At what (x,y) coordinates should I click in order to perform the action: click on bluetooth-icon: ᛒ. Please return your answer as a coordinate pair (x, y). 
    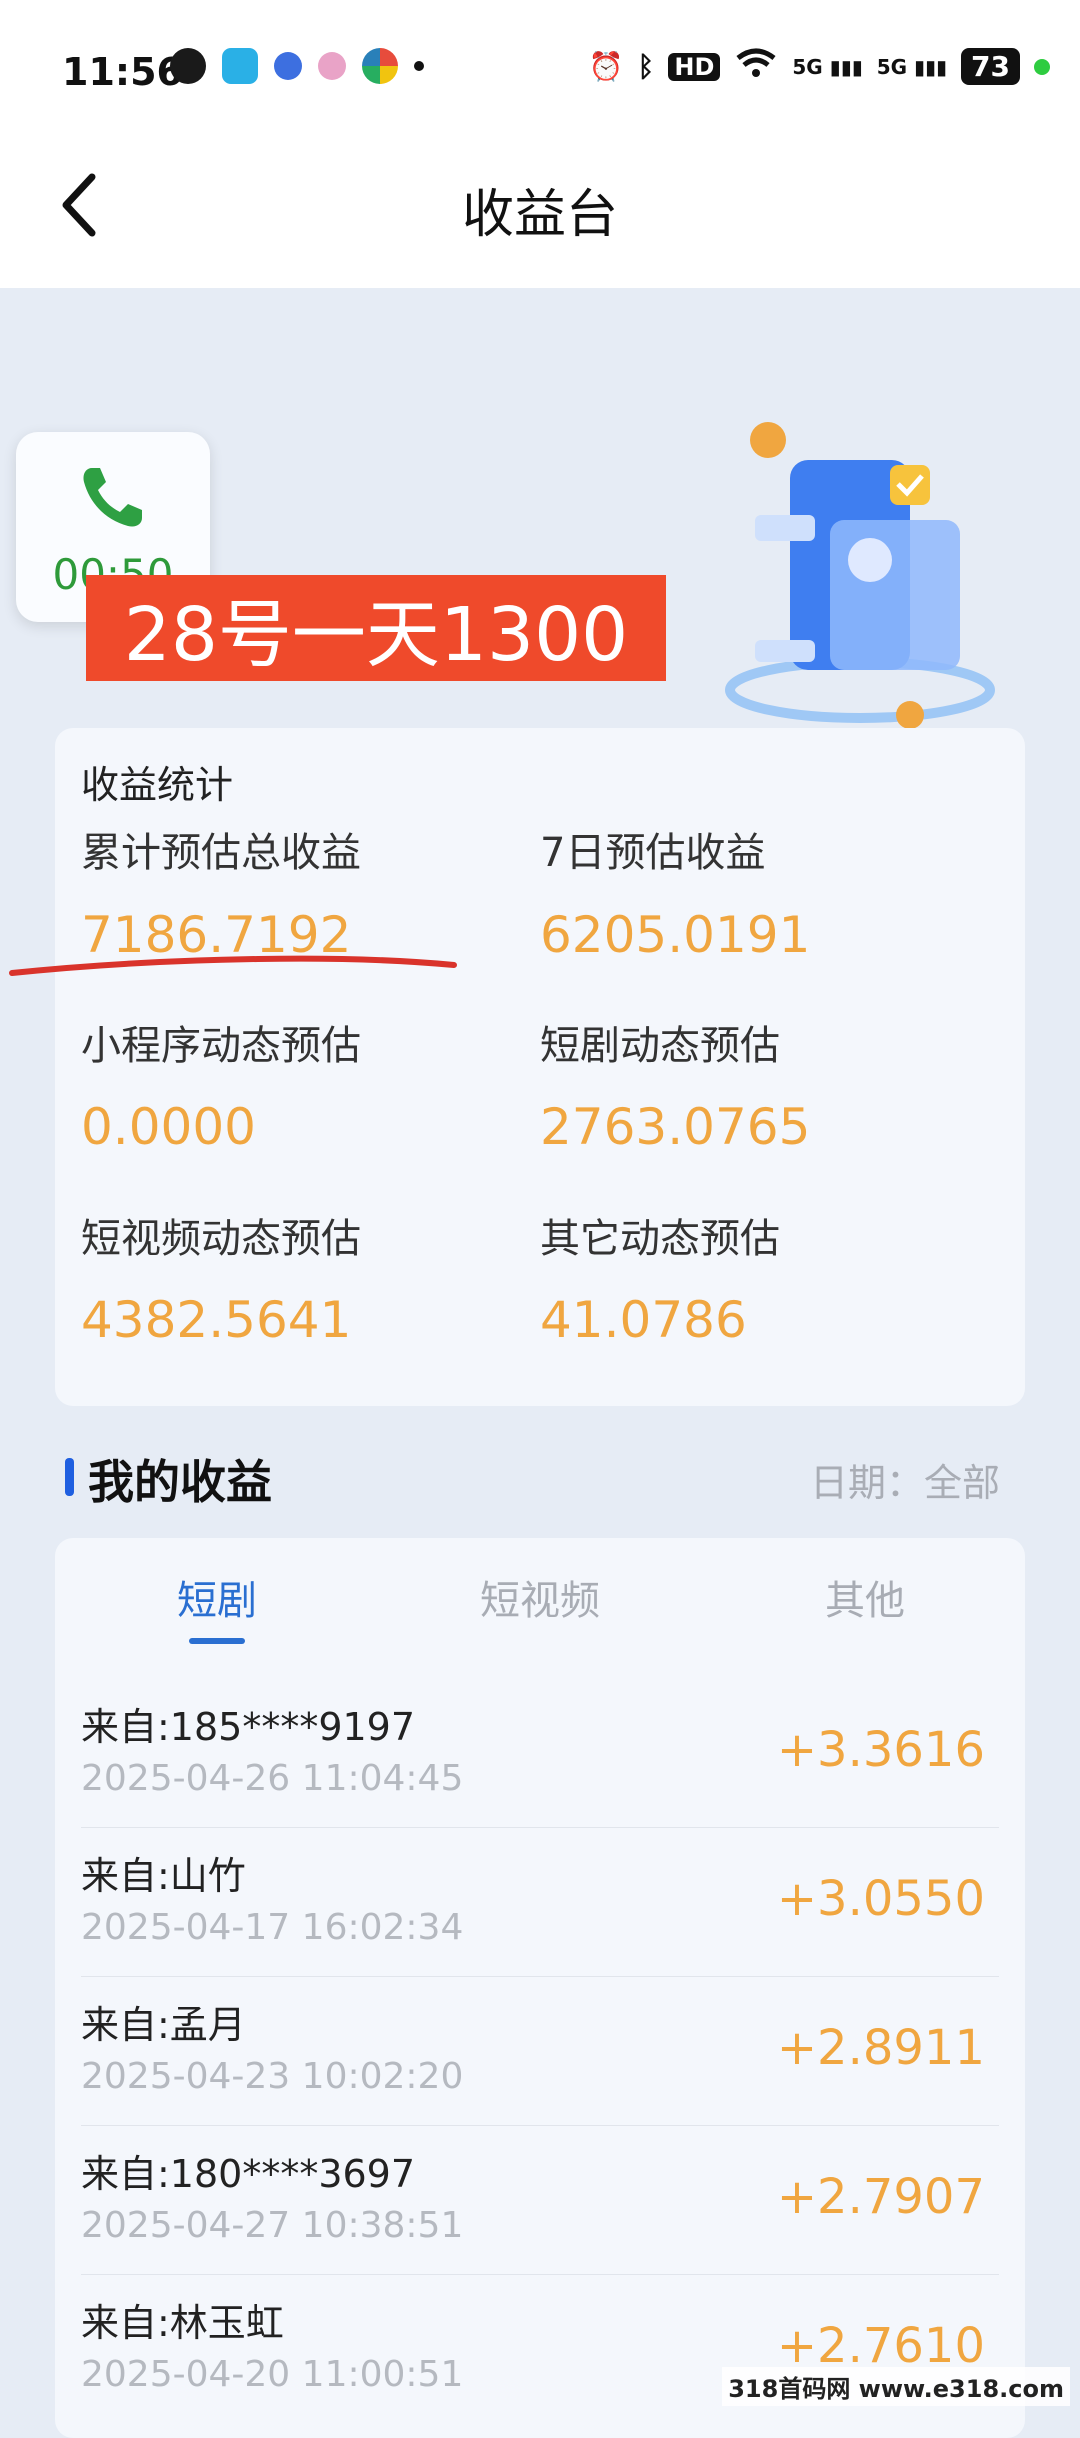
    Looking at the image, I should click on (646, 66).